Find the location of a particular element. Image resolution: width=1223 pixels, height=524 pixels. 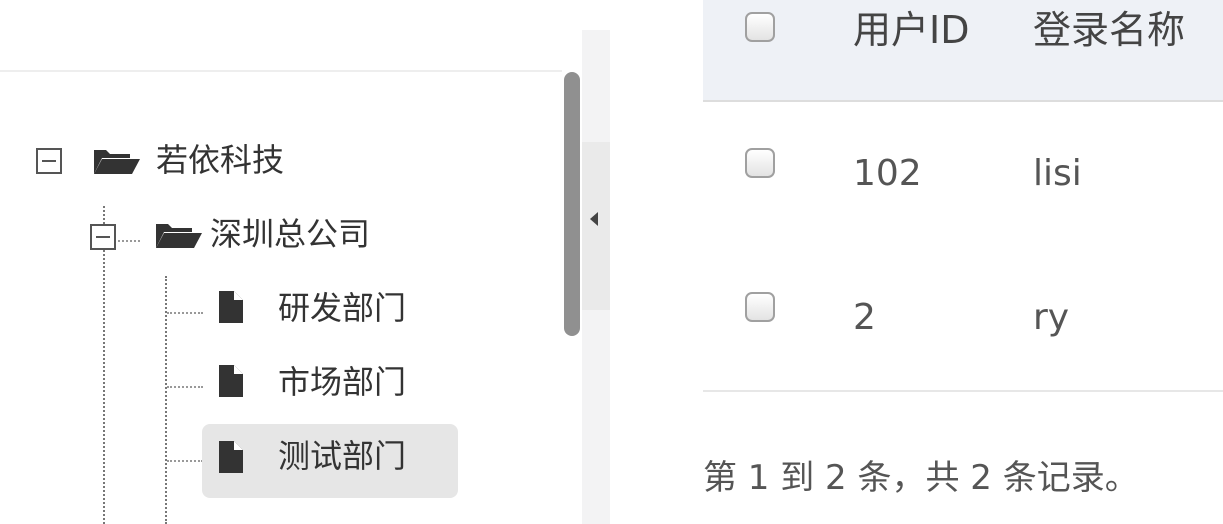

column-header-login-name: 登录名称 is located at coordinates (1109, 30).